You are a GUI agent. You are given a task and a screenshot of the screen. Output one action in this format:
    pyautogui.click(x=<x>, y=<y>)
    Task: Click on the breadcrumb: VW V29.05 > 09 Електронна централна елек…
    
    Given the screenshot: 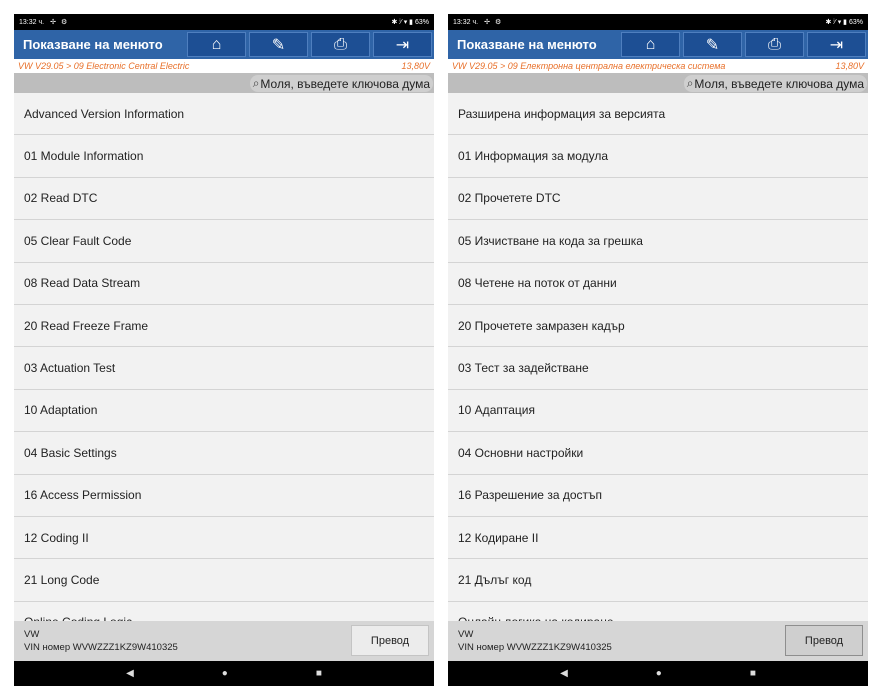 What is the action you would take?
    pyautogui.click(x=658, y=66)
    